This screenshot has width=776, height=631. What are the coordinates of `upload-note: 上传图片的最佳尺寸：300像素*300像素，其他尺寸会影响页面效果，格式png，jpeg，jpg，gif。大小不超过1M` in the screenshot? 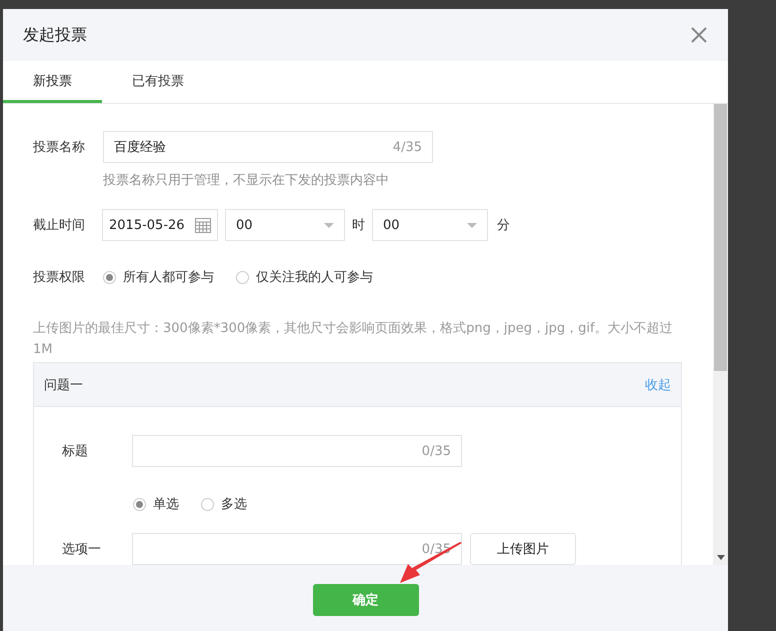 It's located at (353, 339).